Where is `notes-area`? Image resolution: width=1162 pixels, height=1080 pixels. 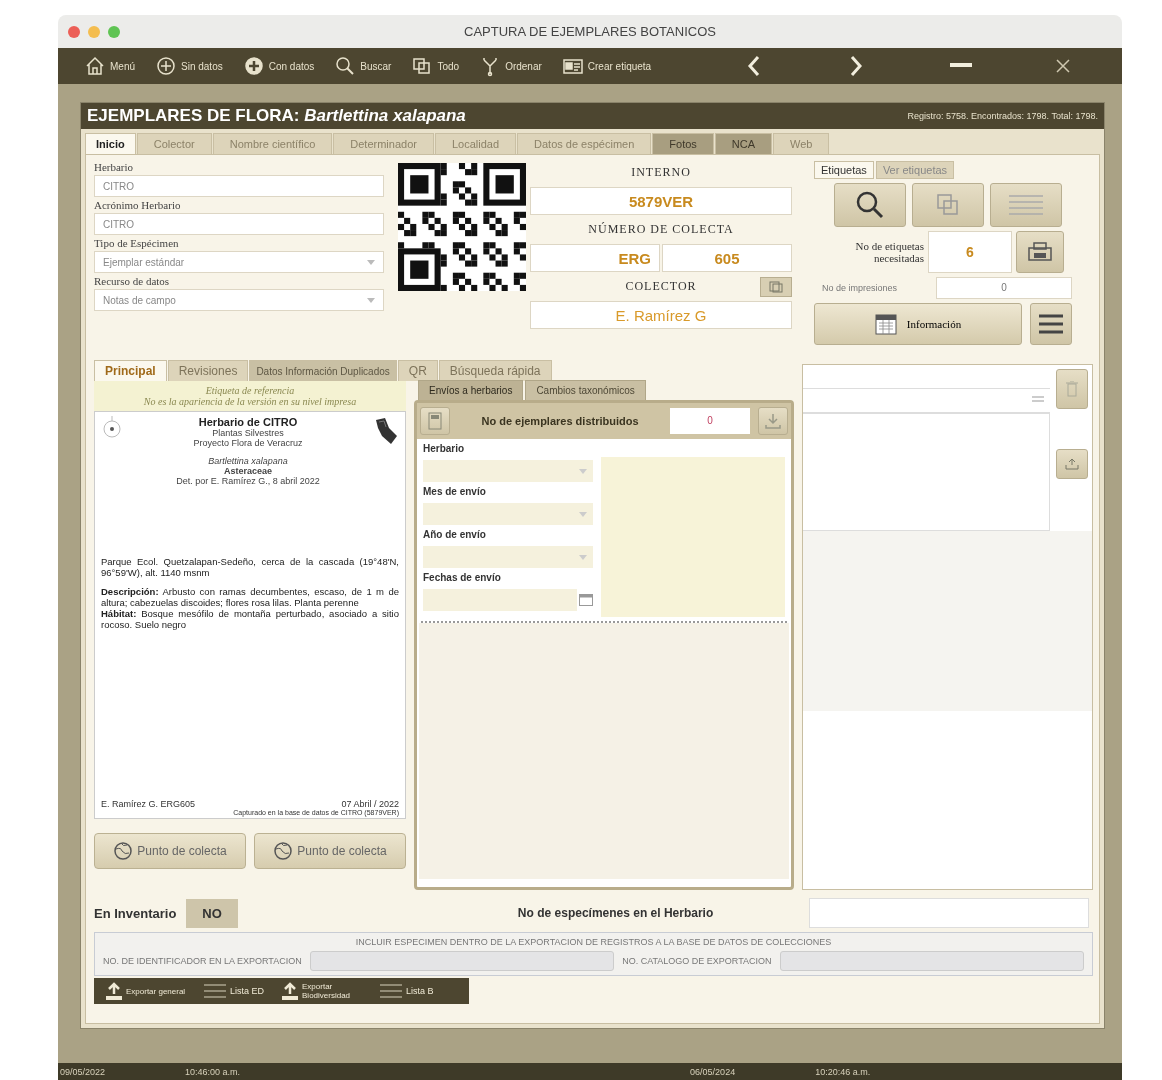 notes-area is located at coordinates (693, 537).